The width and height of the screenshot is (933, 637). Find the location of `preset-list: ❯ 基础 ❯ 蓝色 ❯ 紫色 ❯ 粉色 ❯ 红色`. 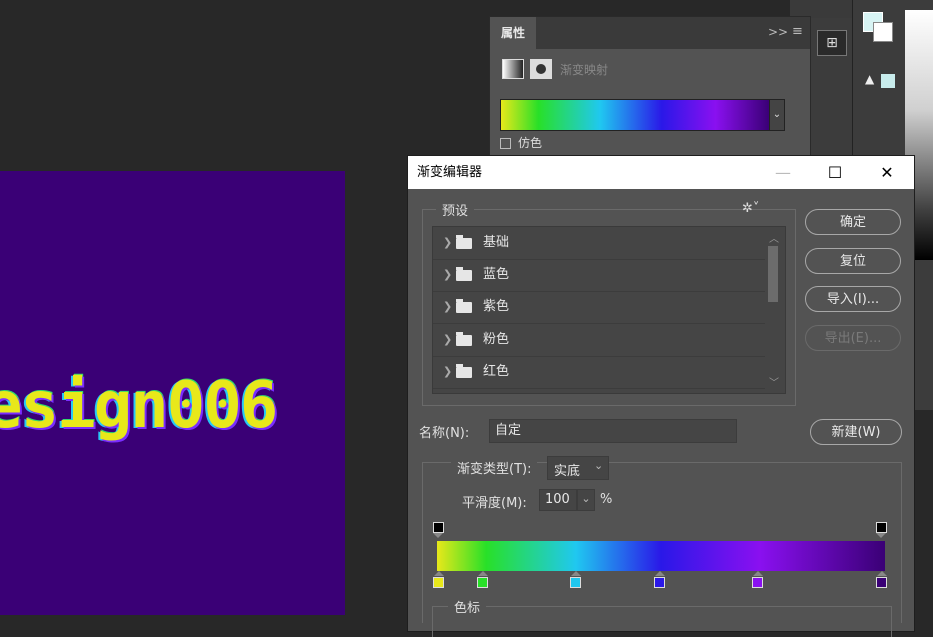

preset-list: ❯ 基础 ❯ 蓝色 ❯ 紫色 ❯ 粉色 ❯ 红色 is located at coordinates (609, 310).